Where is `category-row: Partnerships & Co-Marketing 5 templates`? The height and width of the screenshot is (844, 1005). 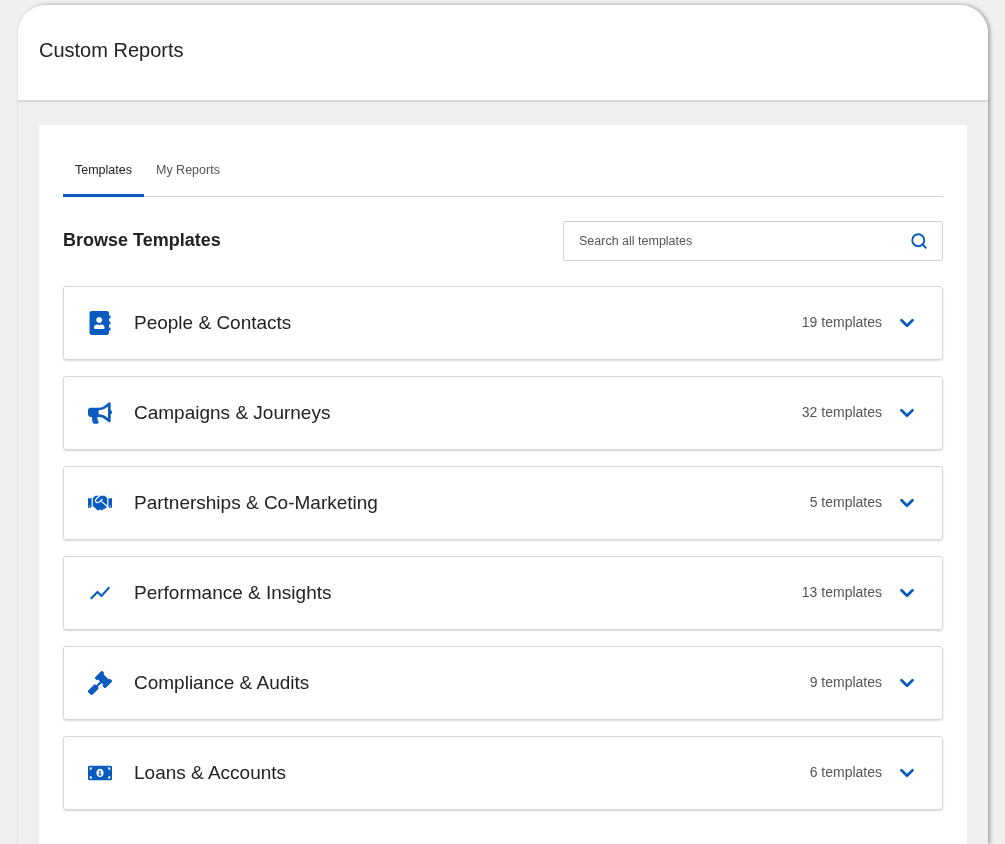 category-row: Partnerships & Co-Marketing 5 templates is located at coordinates (503, 502).